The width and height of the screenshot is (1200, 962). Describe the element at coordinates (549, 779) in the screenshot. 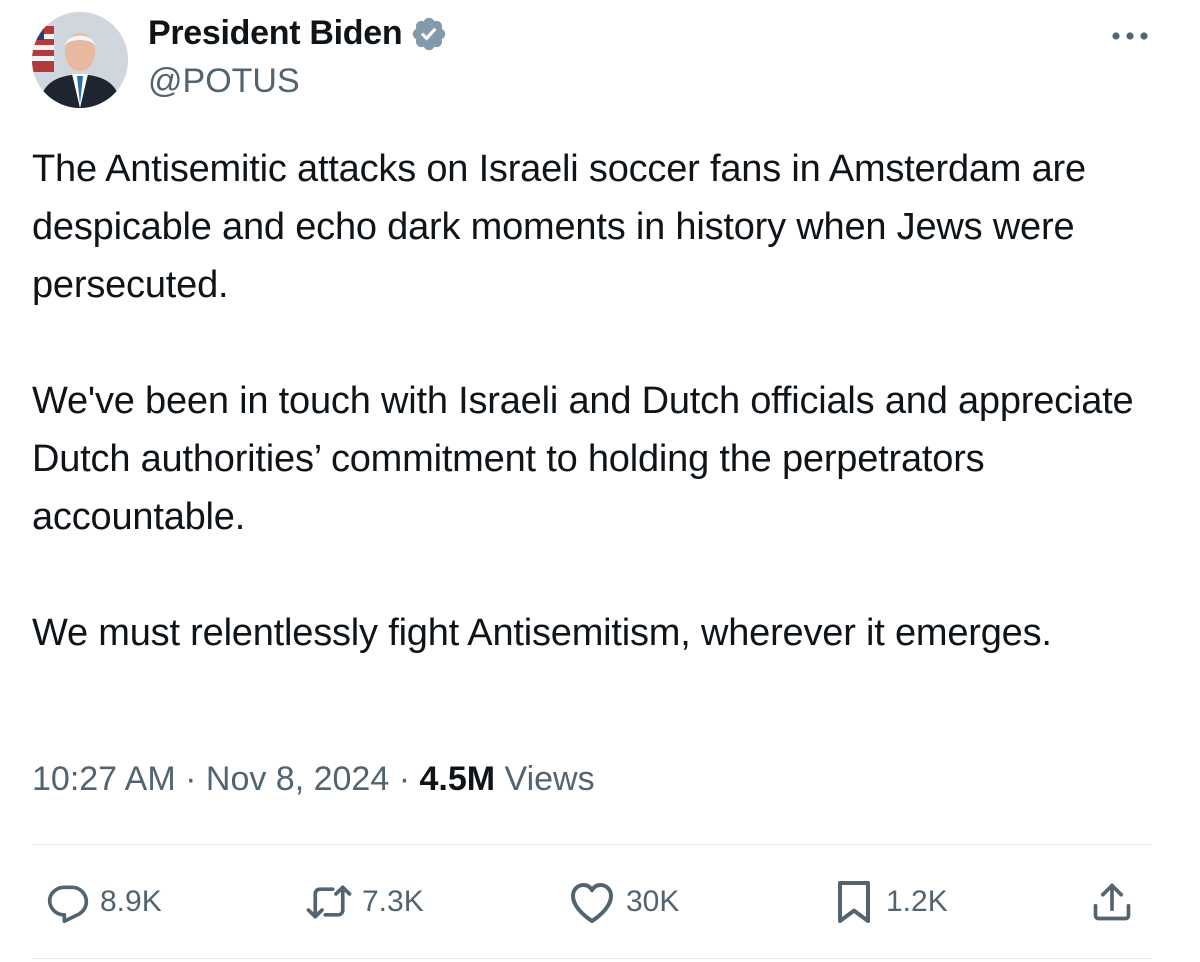

I see `views-label: Views` at that location.